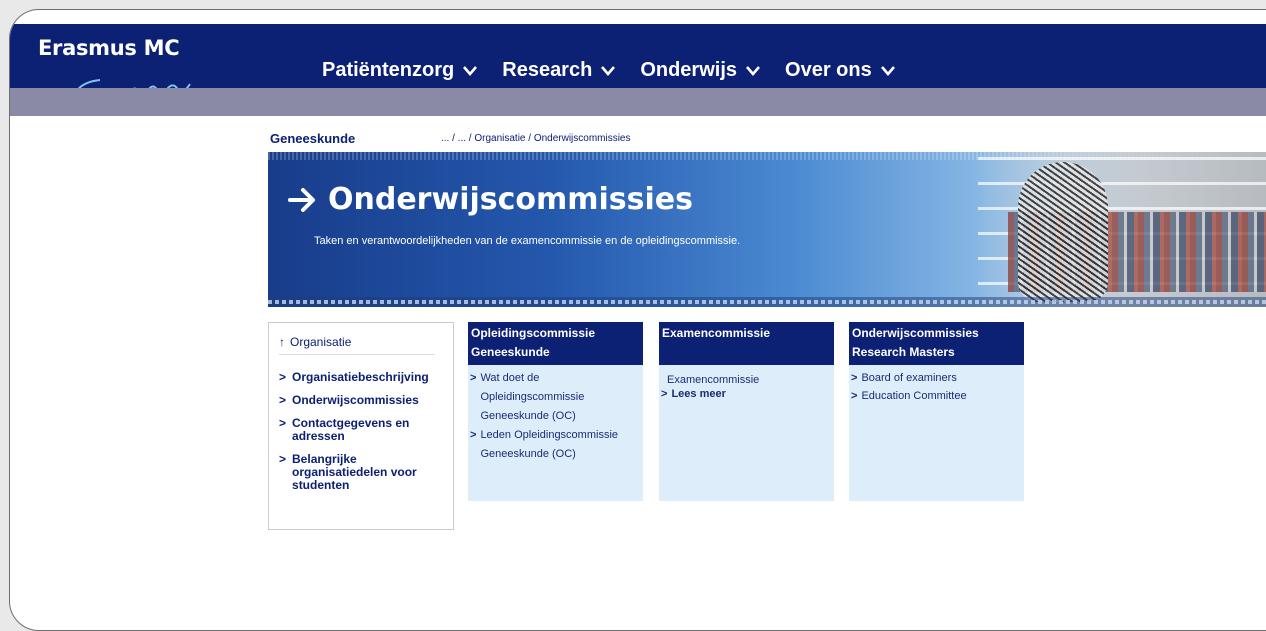  What do you see at coordinates (914, 396) in the screenshot?
I see `link-label: Education Committee` at bounding box center [914, 396].